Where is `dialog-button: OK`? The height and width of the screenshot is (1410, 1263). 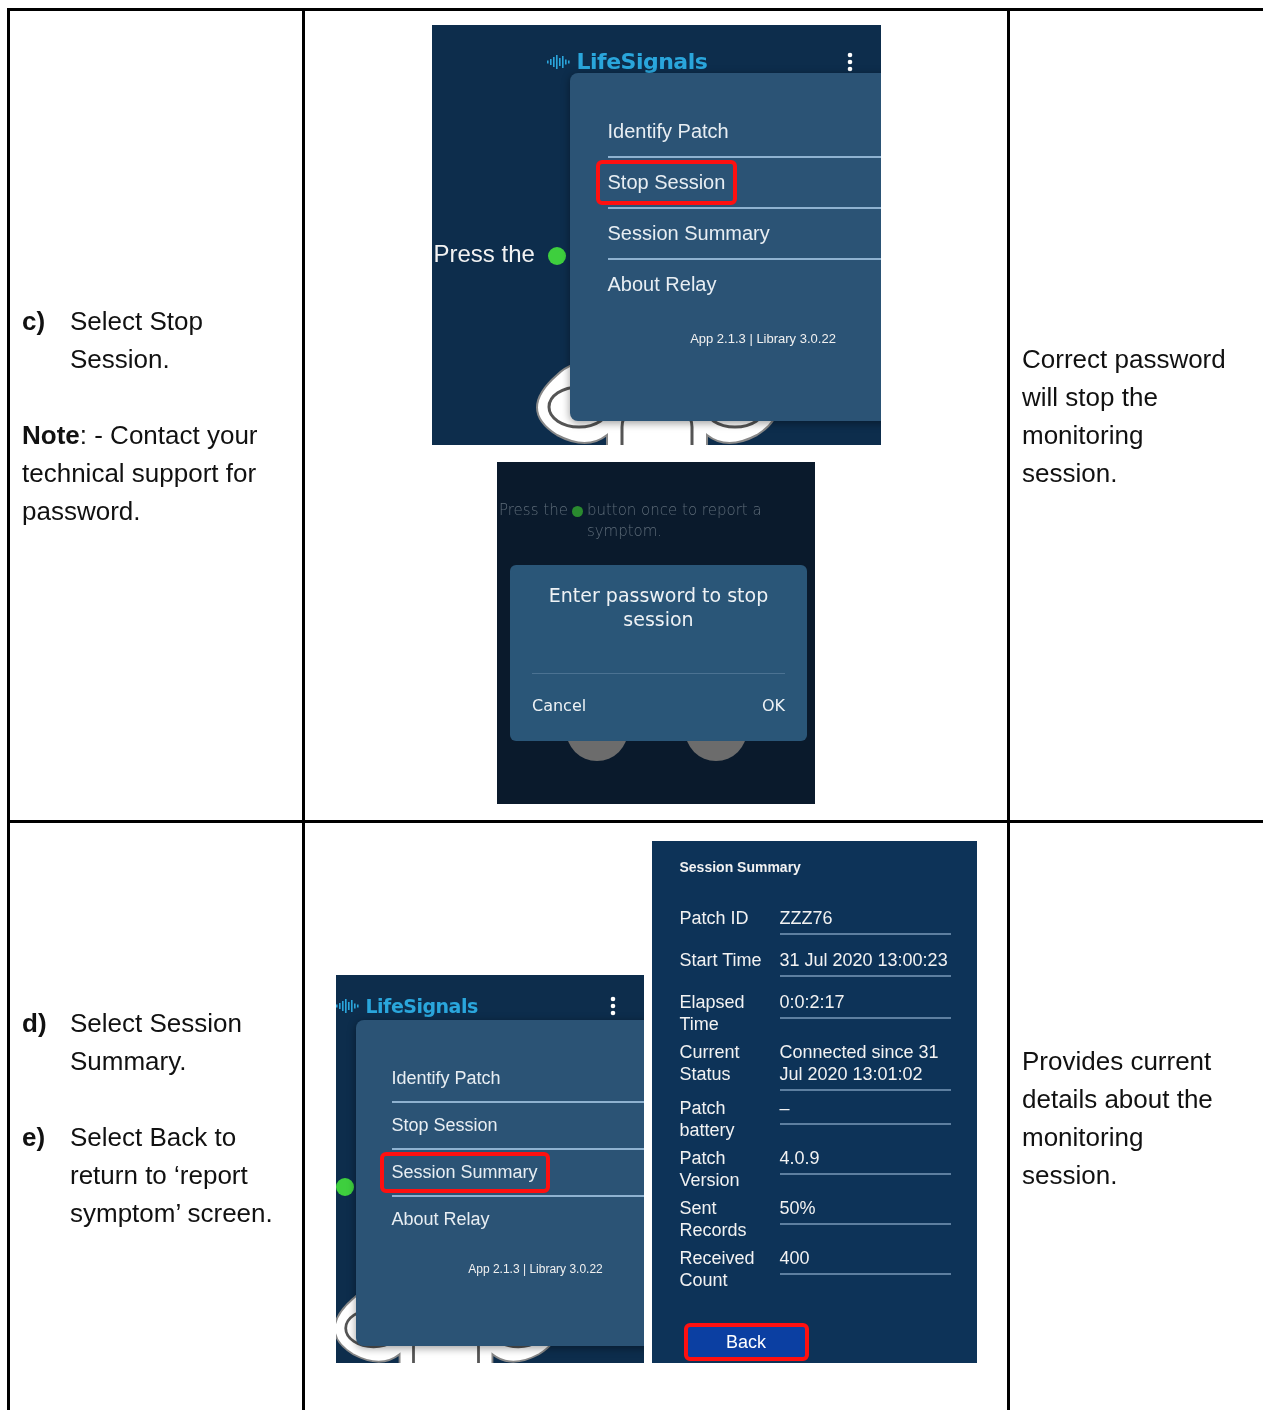 dialog-button: OK is located at coordinates (773, 705).